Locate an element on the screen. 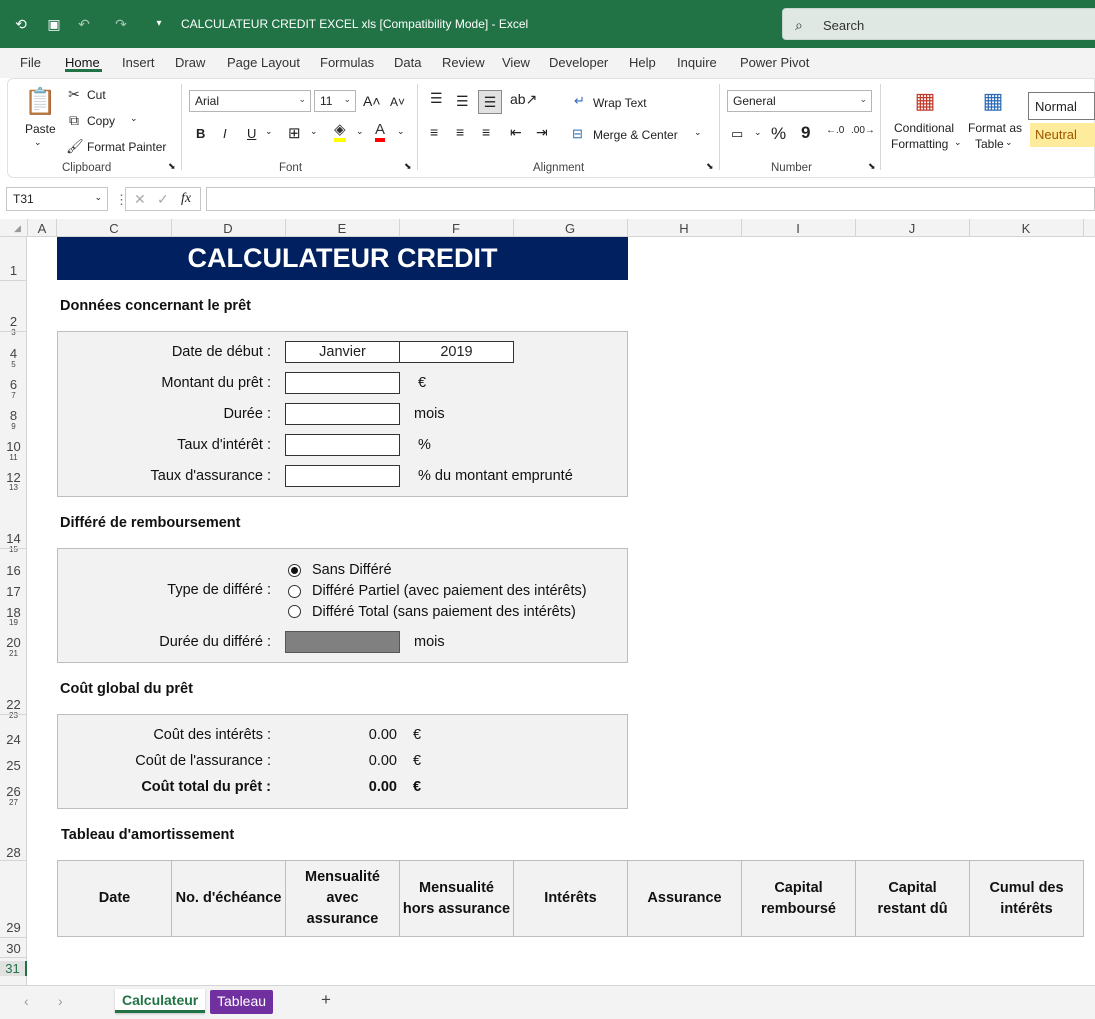 The width and height of the screenshot is (1095, 1019). select-all-icon: ◢ is located at coordinates (17, 228).